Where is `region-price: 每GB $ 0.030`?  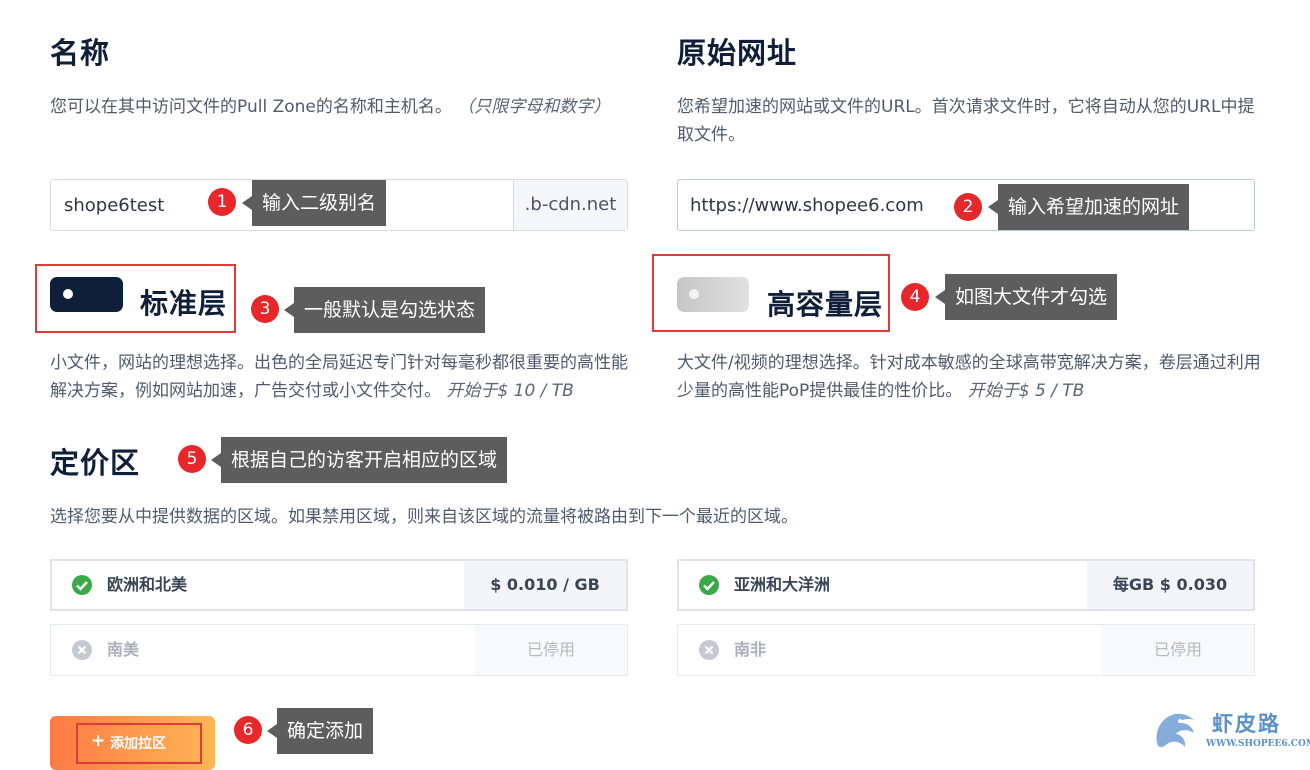 region-price: 每GB $ 0.030 is located at coordinates (1170, 585).